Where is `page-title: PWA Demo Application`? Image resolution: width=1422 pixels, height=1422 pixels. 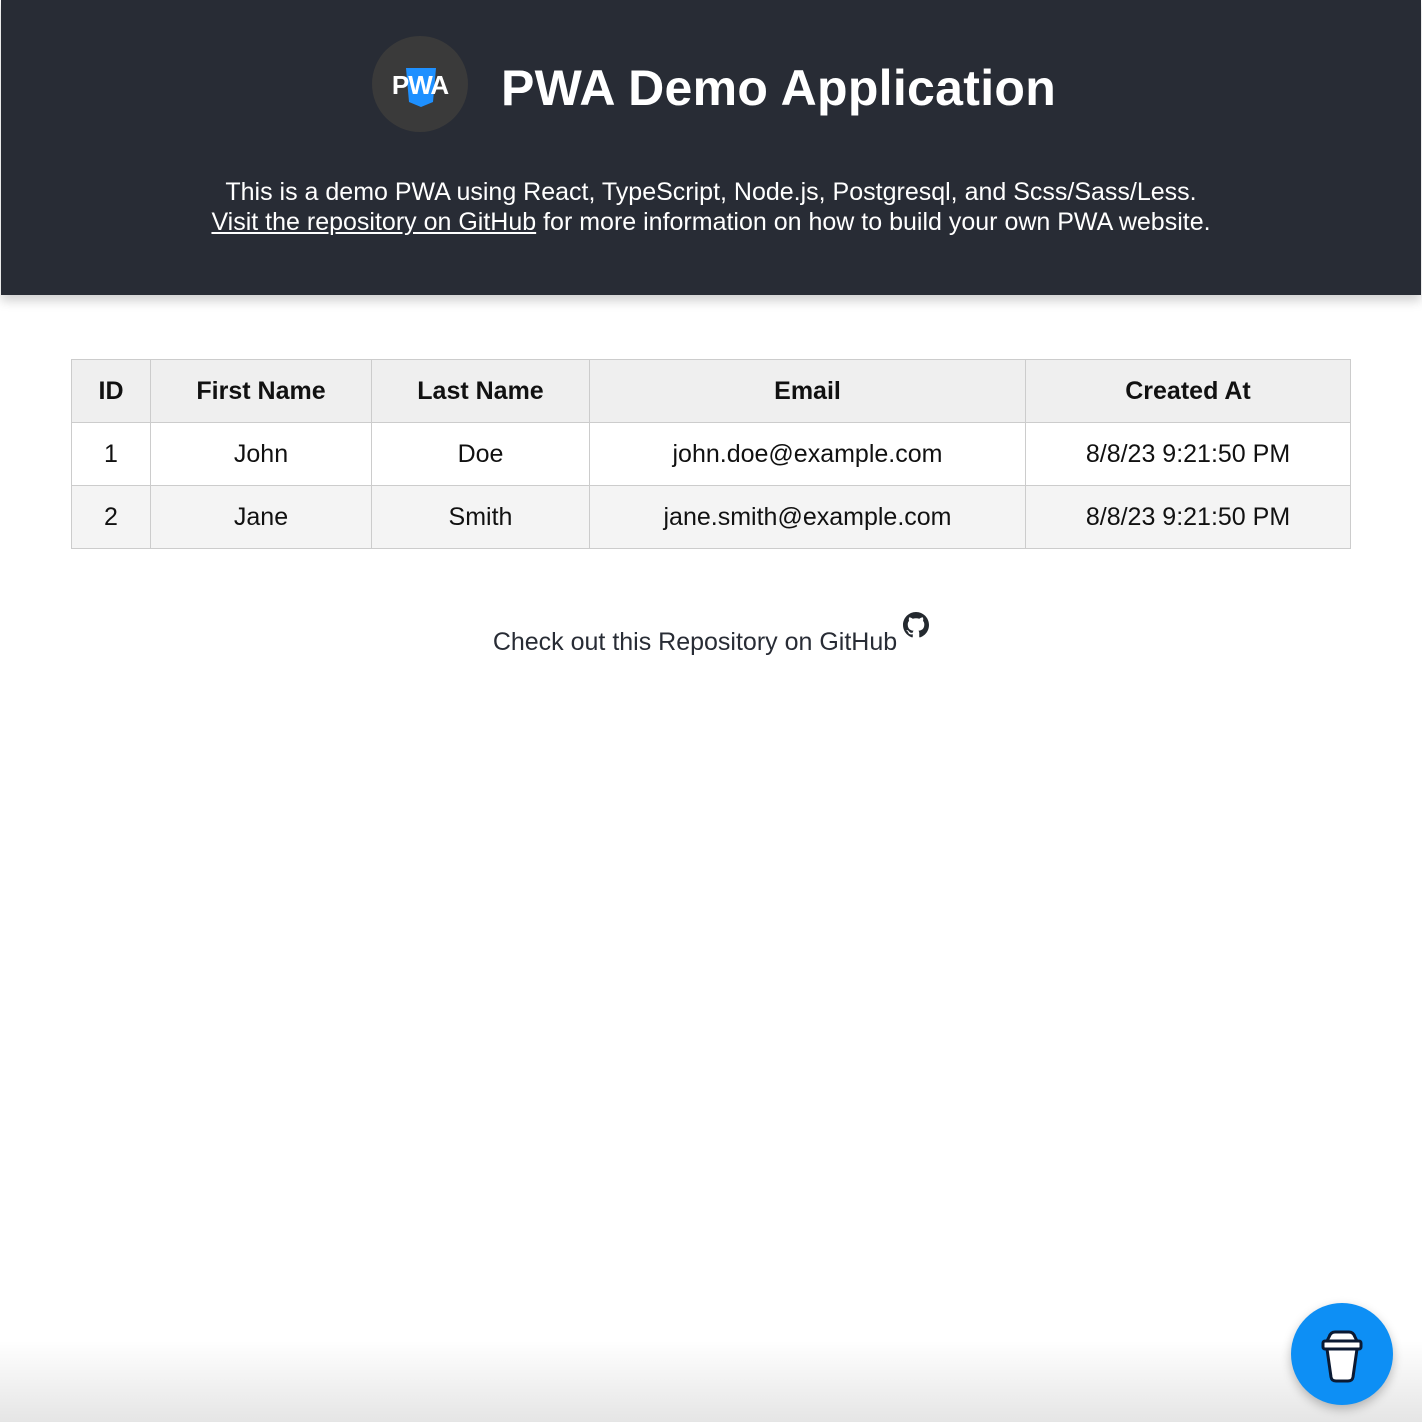
page-title: PWA Demo Application is located at coordinates (779, 88).